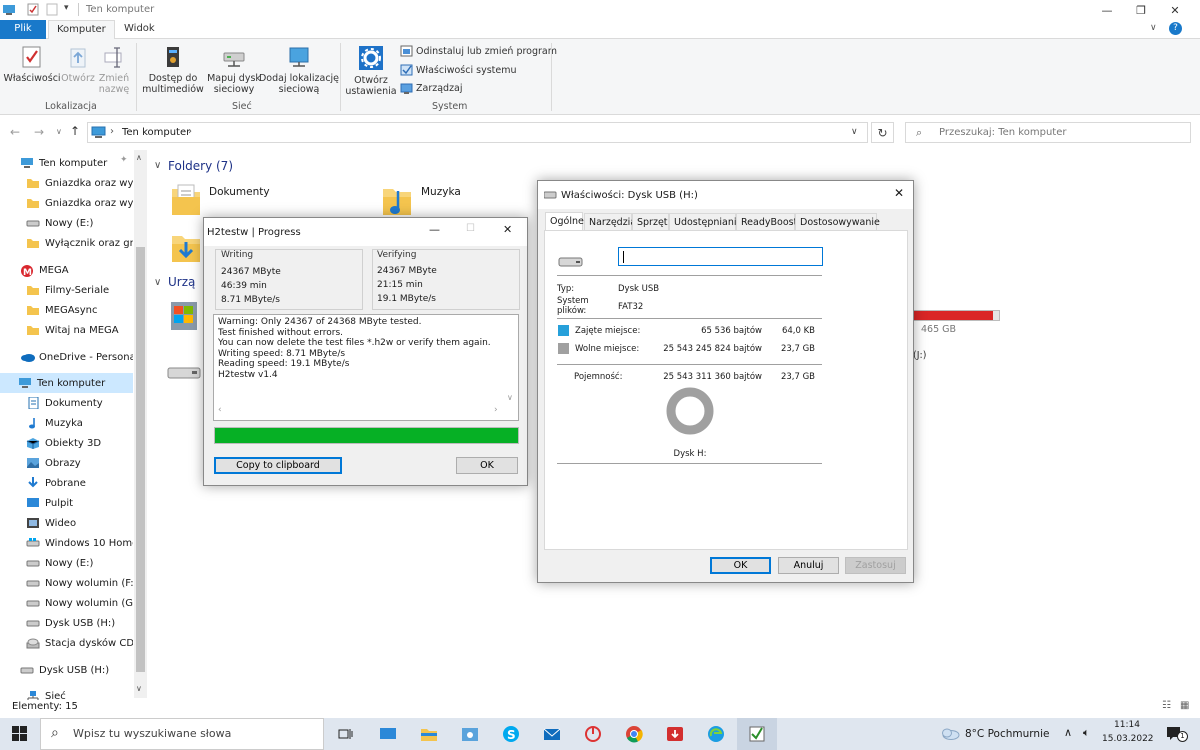 Image resolution: width=1200 pixels, height=750 pixels. What do you see at coordinates (139, 157) in the screenshot?
I see `scroll-up-icon: ∧` at bounding box center [139, 157].